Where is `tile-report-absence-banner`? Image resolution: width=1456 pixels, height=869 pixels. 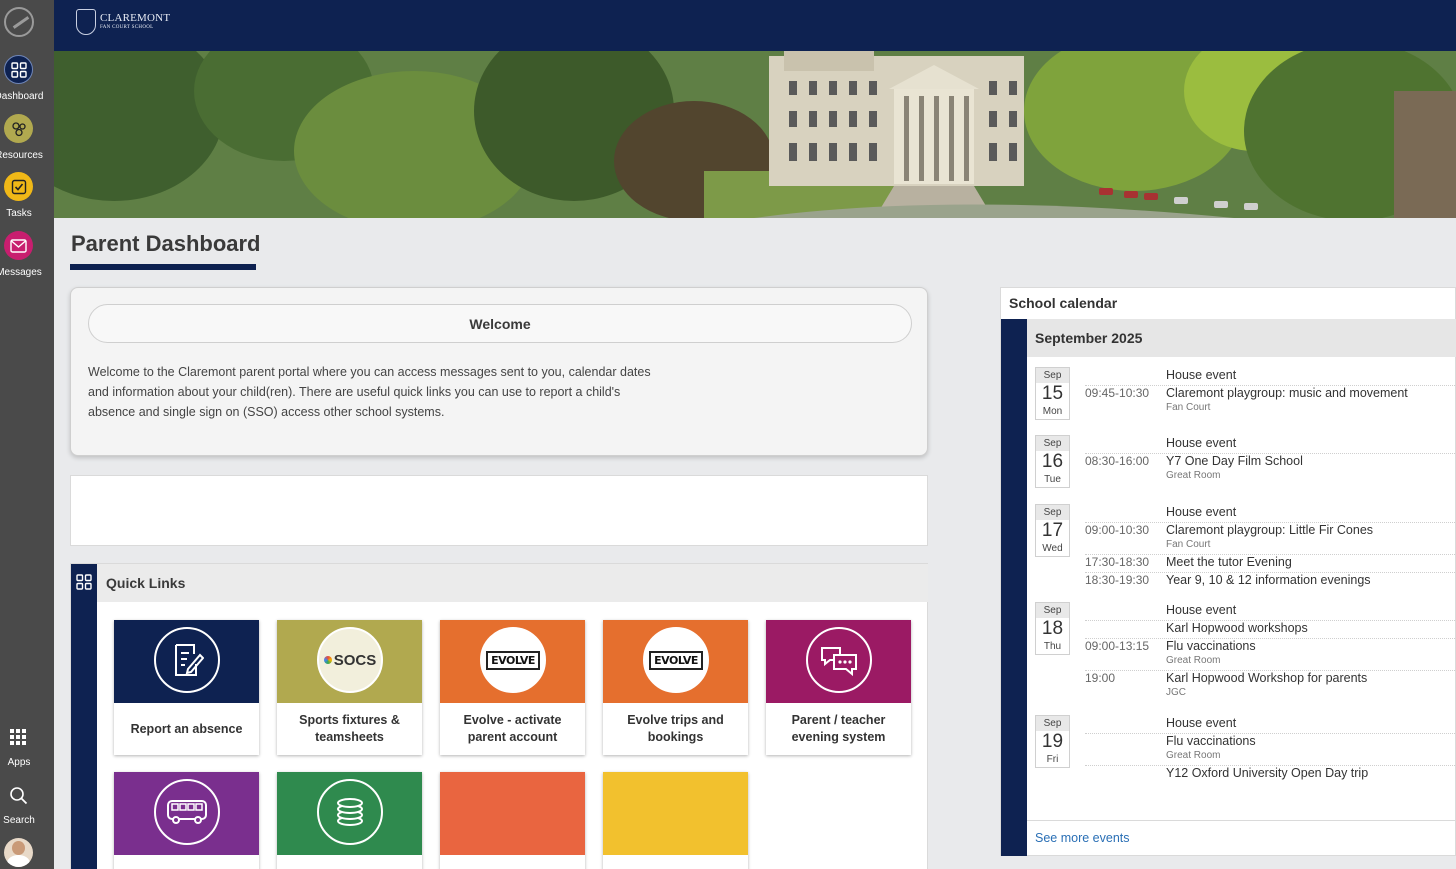
tile-report-absence-banner is located at coordinates (186, 661).